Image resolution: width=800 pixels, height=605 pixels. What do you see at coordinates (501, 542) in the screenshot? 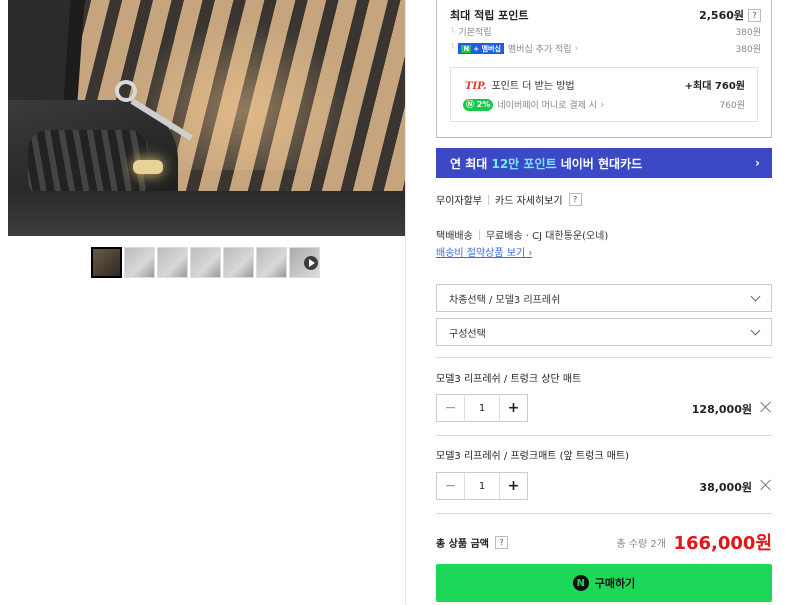
I see `total-help-icon: ?` at bounding box center [501, 542].